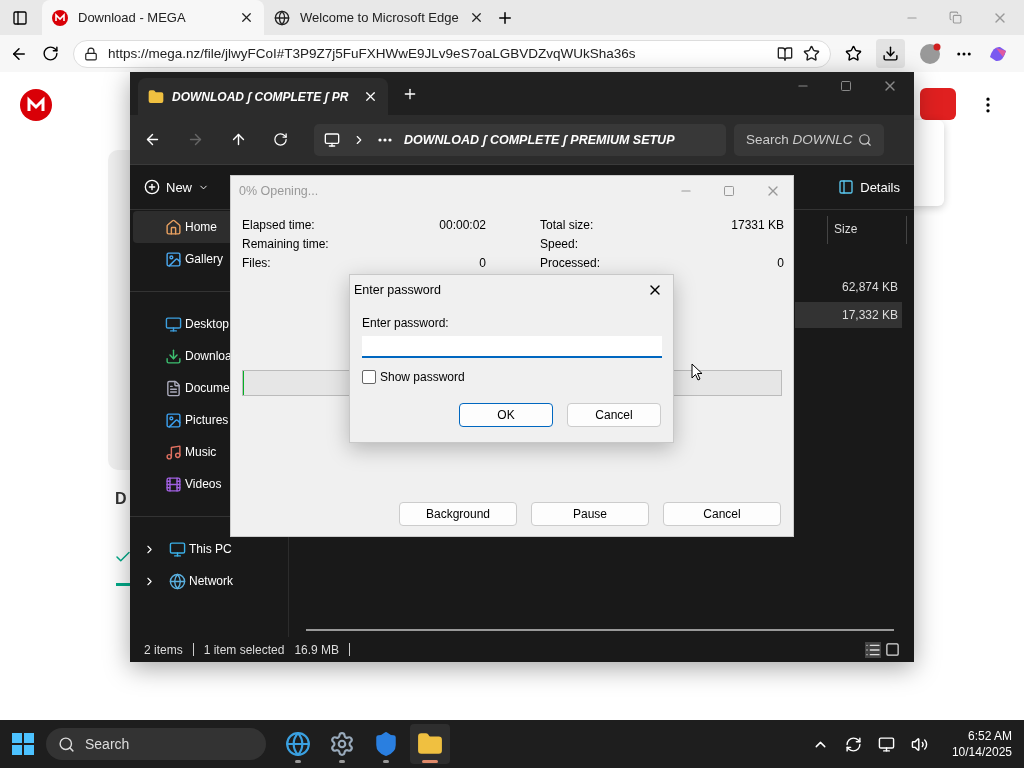  Describe the element at coordinates (590, 514) in the screenshot. I see `dialog-button: Pause` at that location.